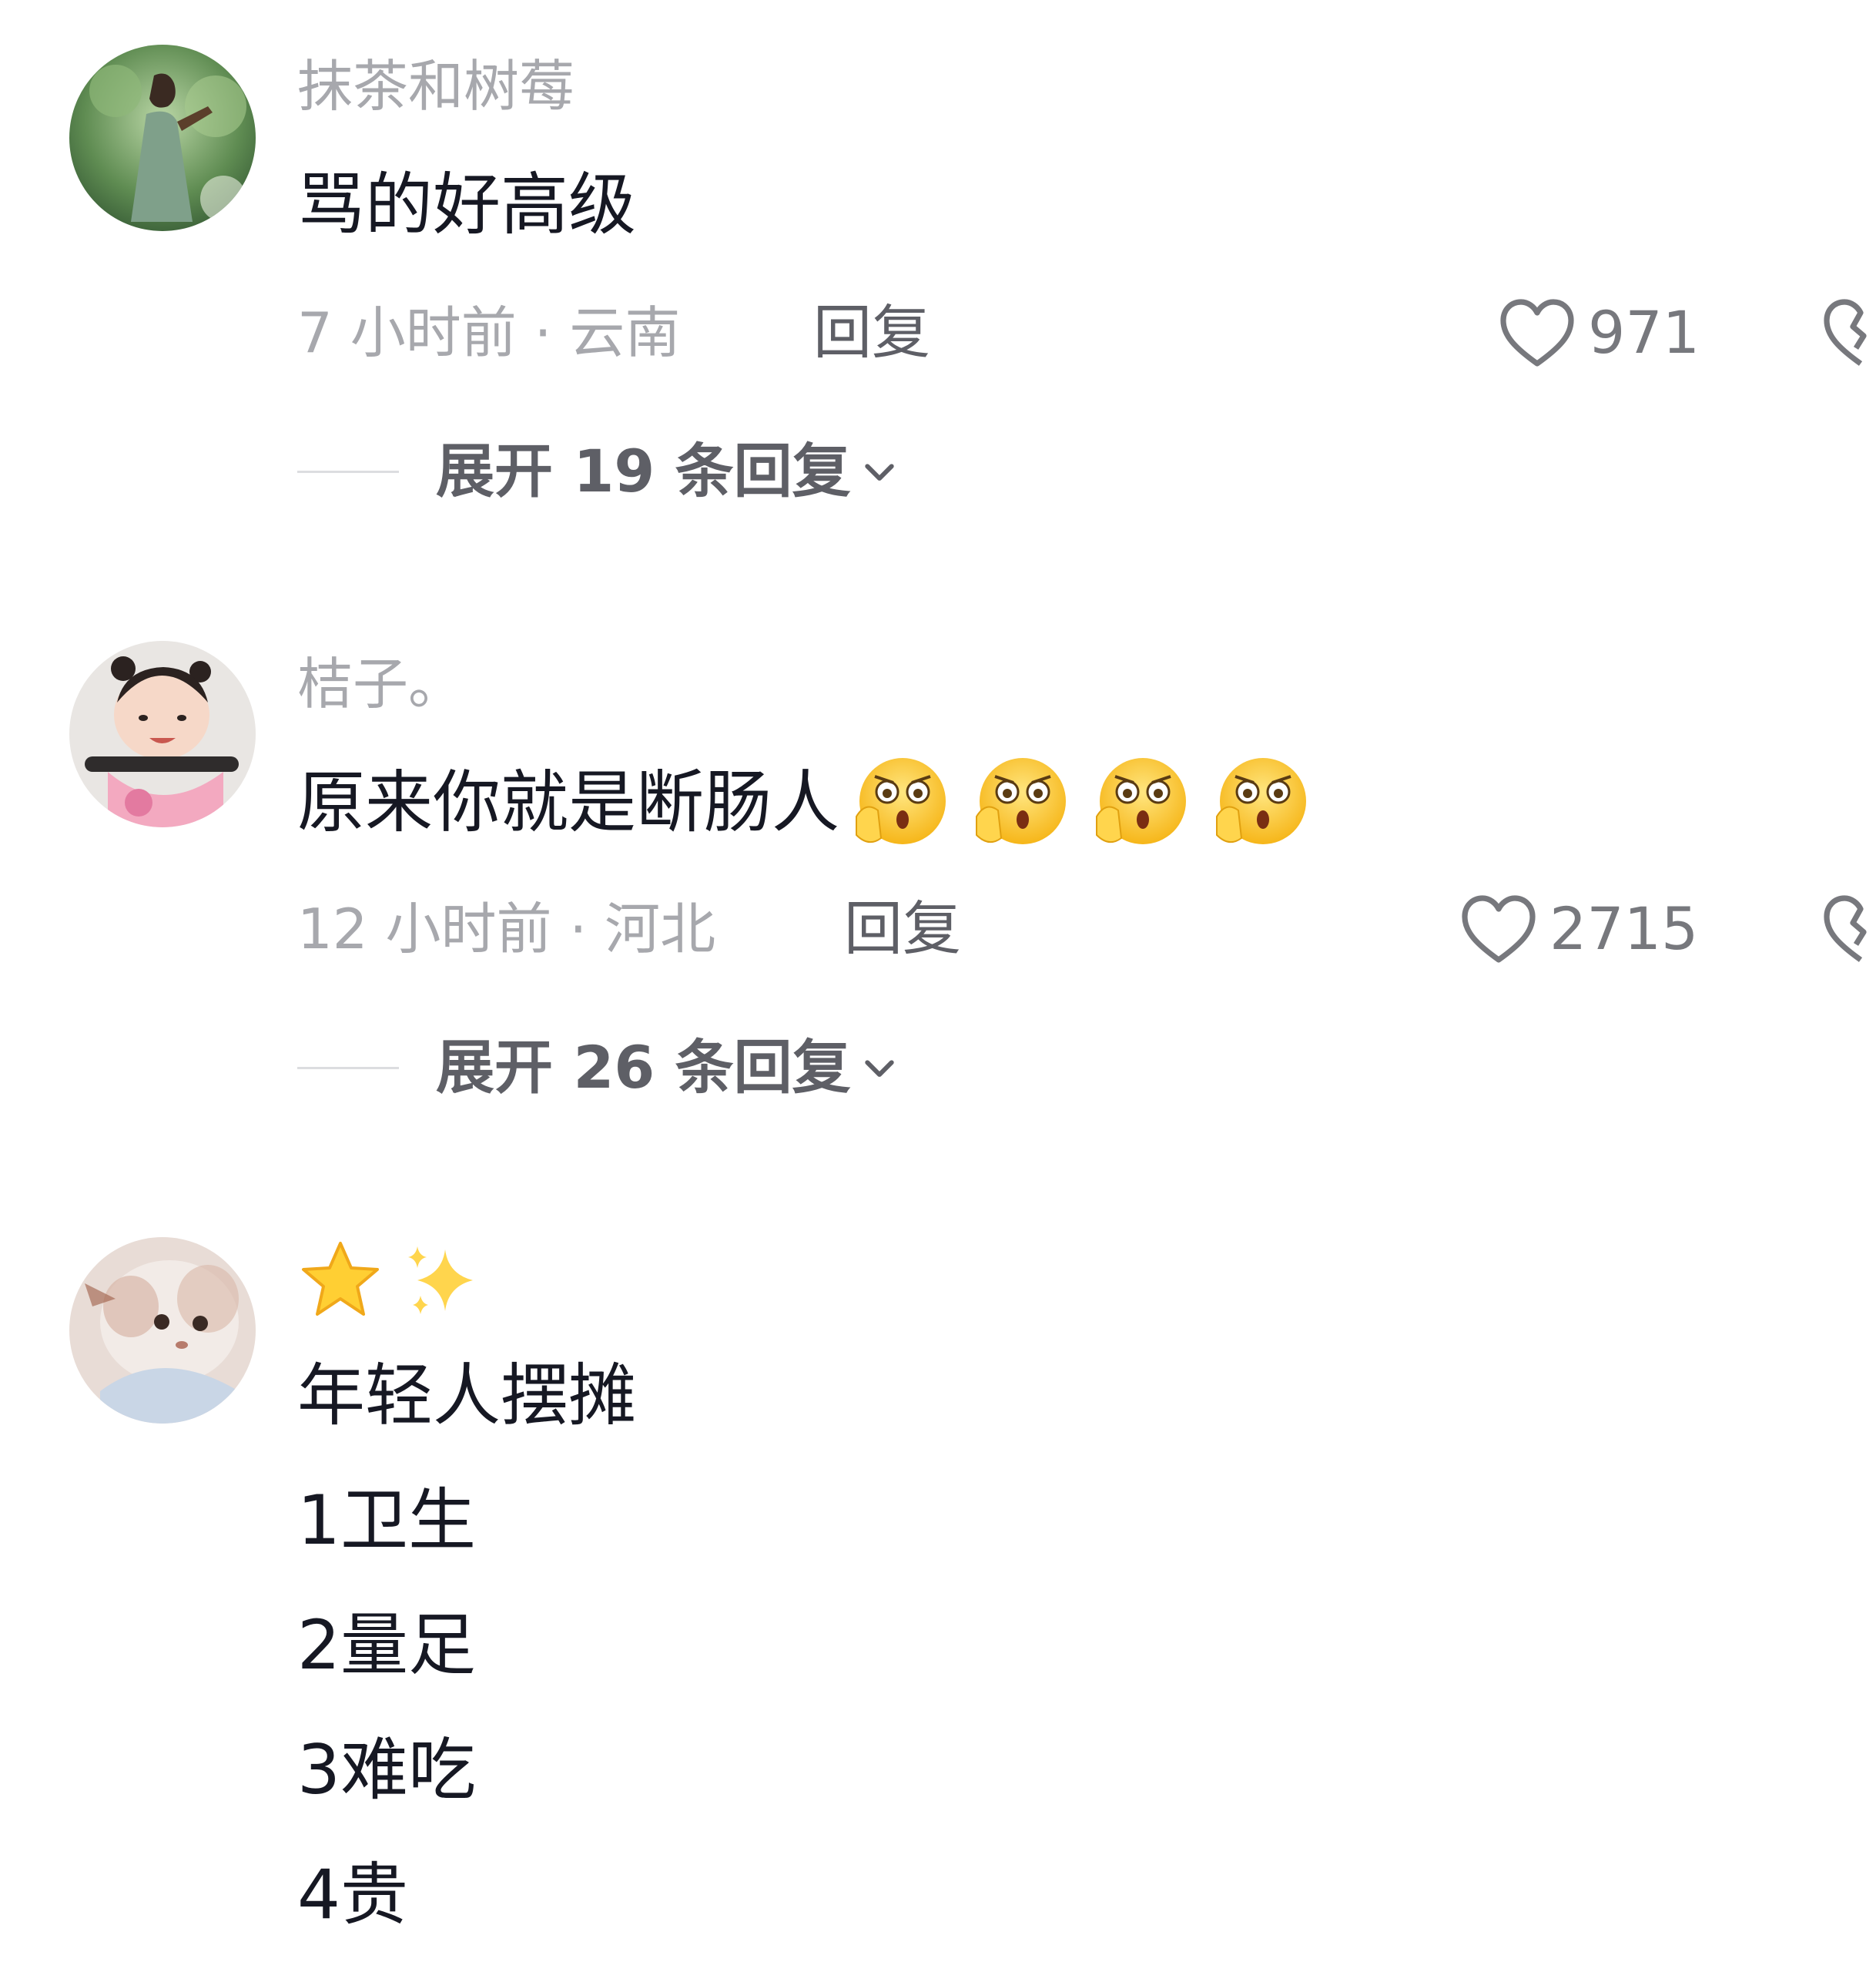  What do you see at coordinates (467, 204) in the screenshot?
I see `comment-text: 骂的好高级` at bounding box center [467, 204].